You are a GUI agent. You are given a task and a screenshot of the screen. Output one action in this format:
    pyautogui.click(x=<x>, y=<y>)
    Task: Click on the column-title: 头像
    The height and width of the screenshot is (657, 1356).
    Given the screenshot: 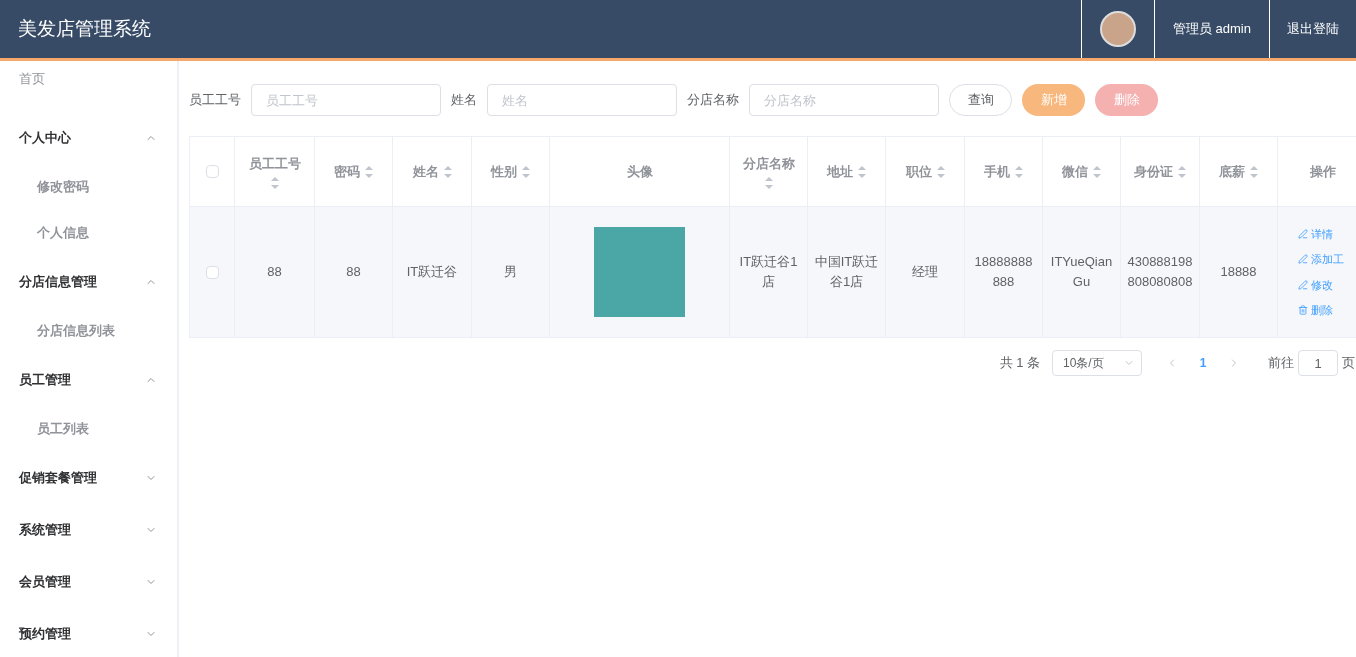 What is the action you would take?
    pyautogui.click(x=639, y=171)
    